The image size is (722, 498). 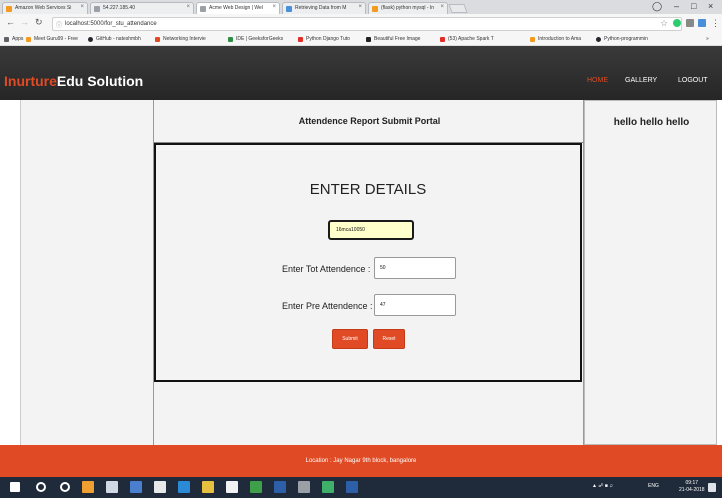 I want to click on bookmark-label: Meet Guru99 - Free, so click(x=56, y=39).